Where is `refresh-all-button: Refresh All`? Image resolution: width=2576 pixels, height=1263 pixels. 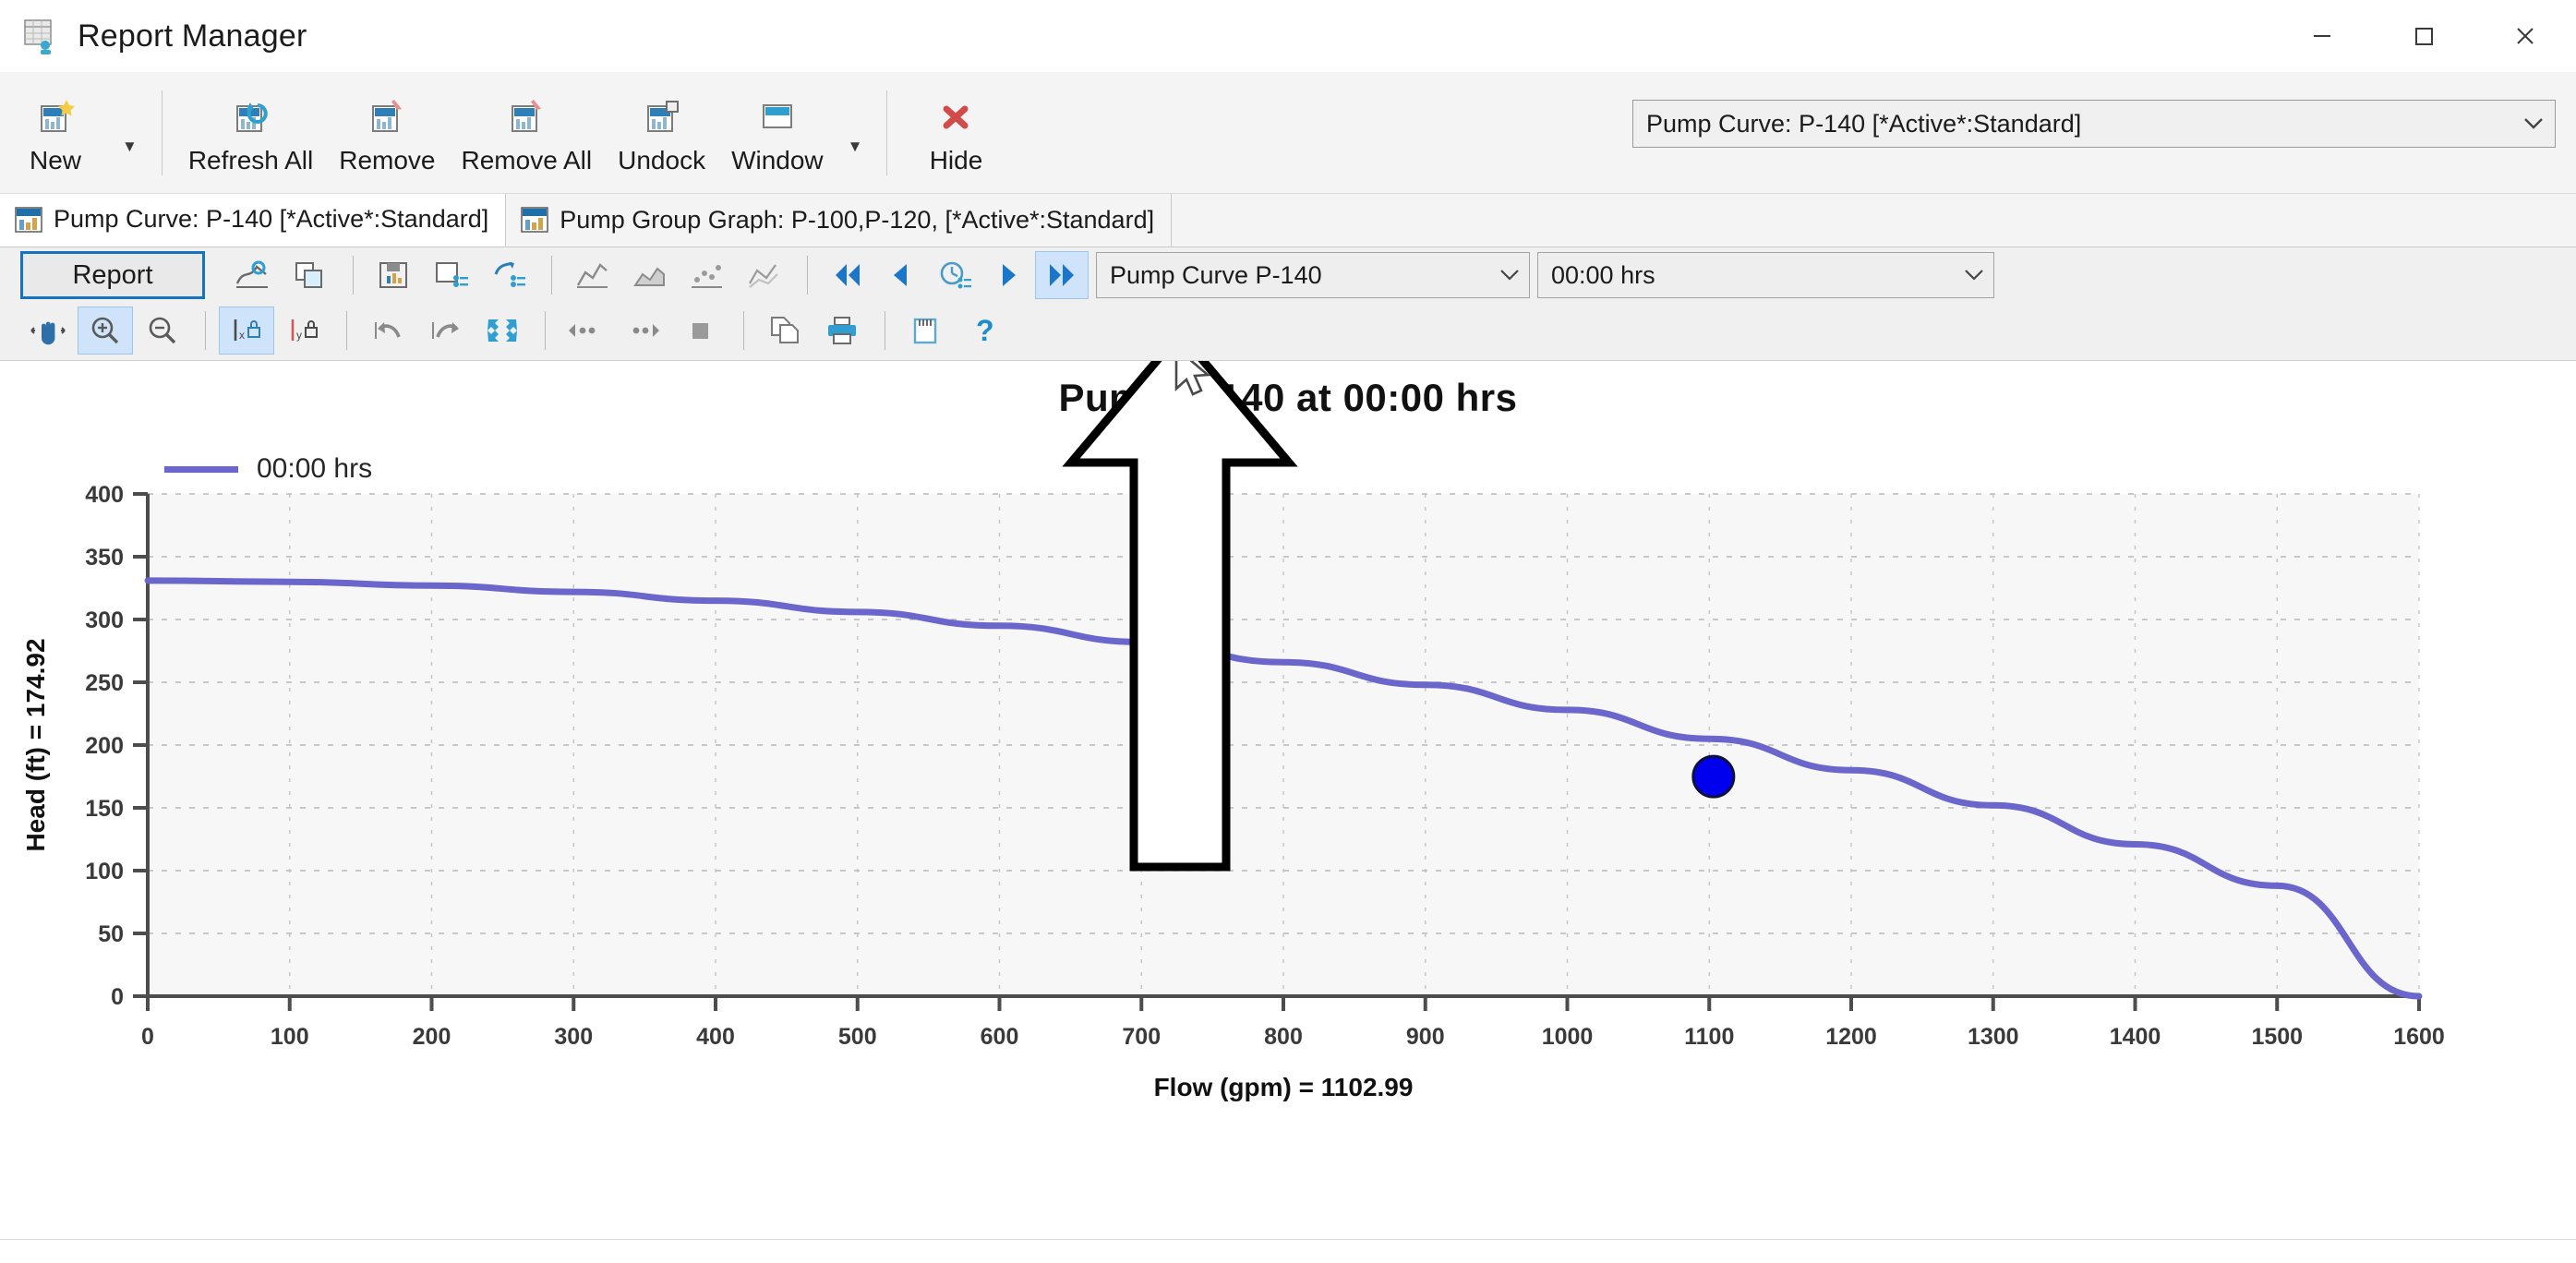
refresh-all-button: Refresh All is located at coordinates (250, 133).